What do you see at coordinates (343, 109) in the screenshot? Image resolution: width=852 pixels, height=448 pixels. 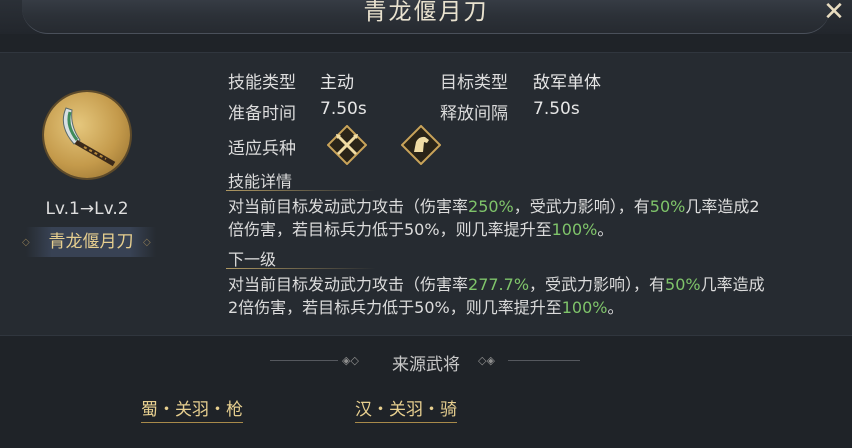 I see `prep-time-value: 7.50s` at bounding box center [343, 109].